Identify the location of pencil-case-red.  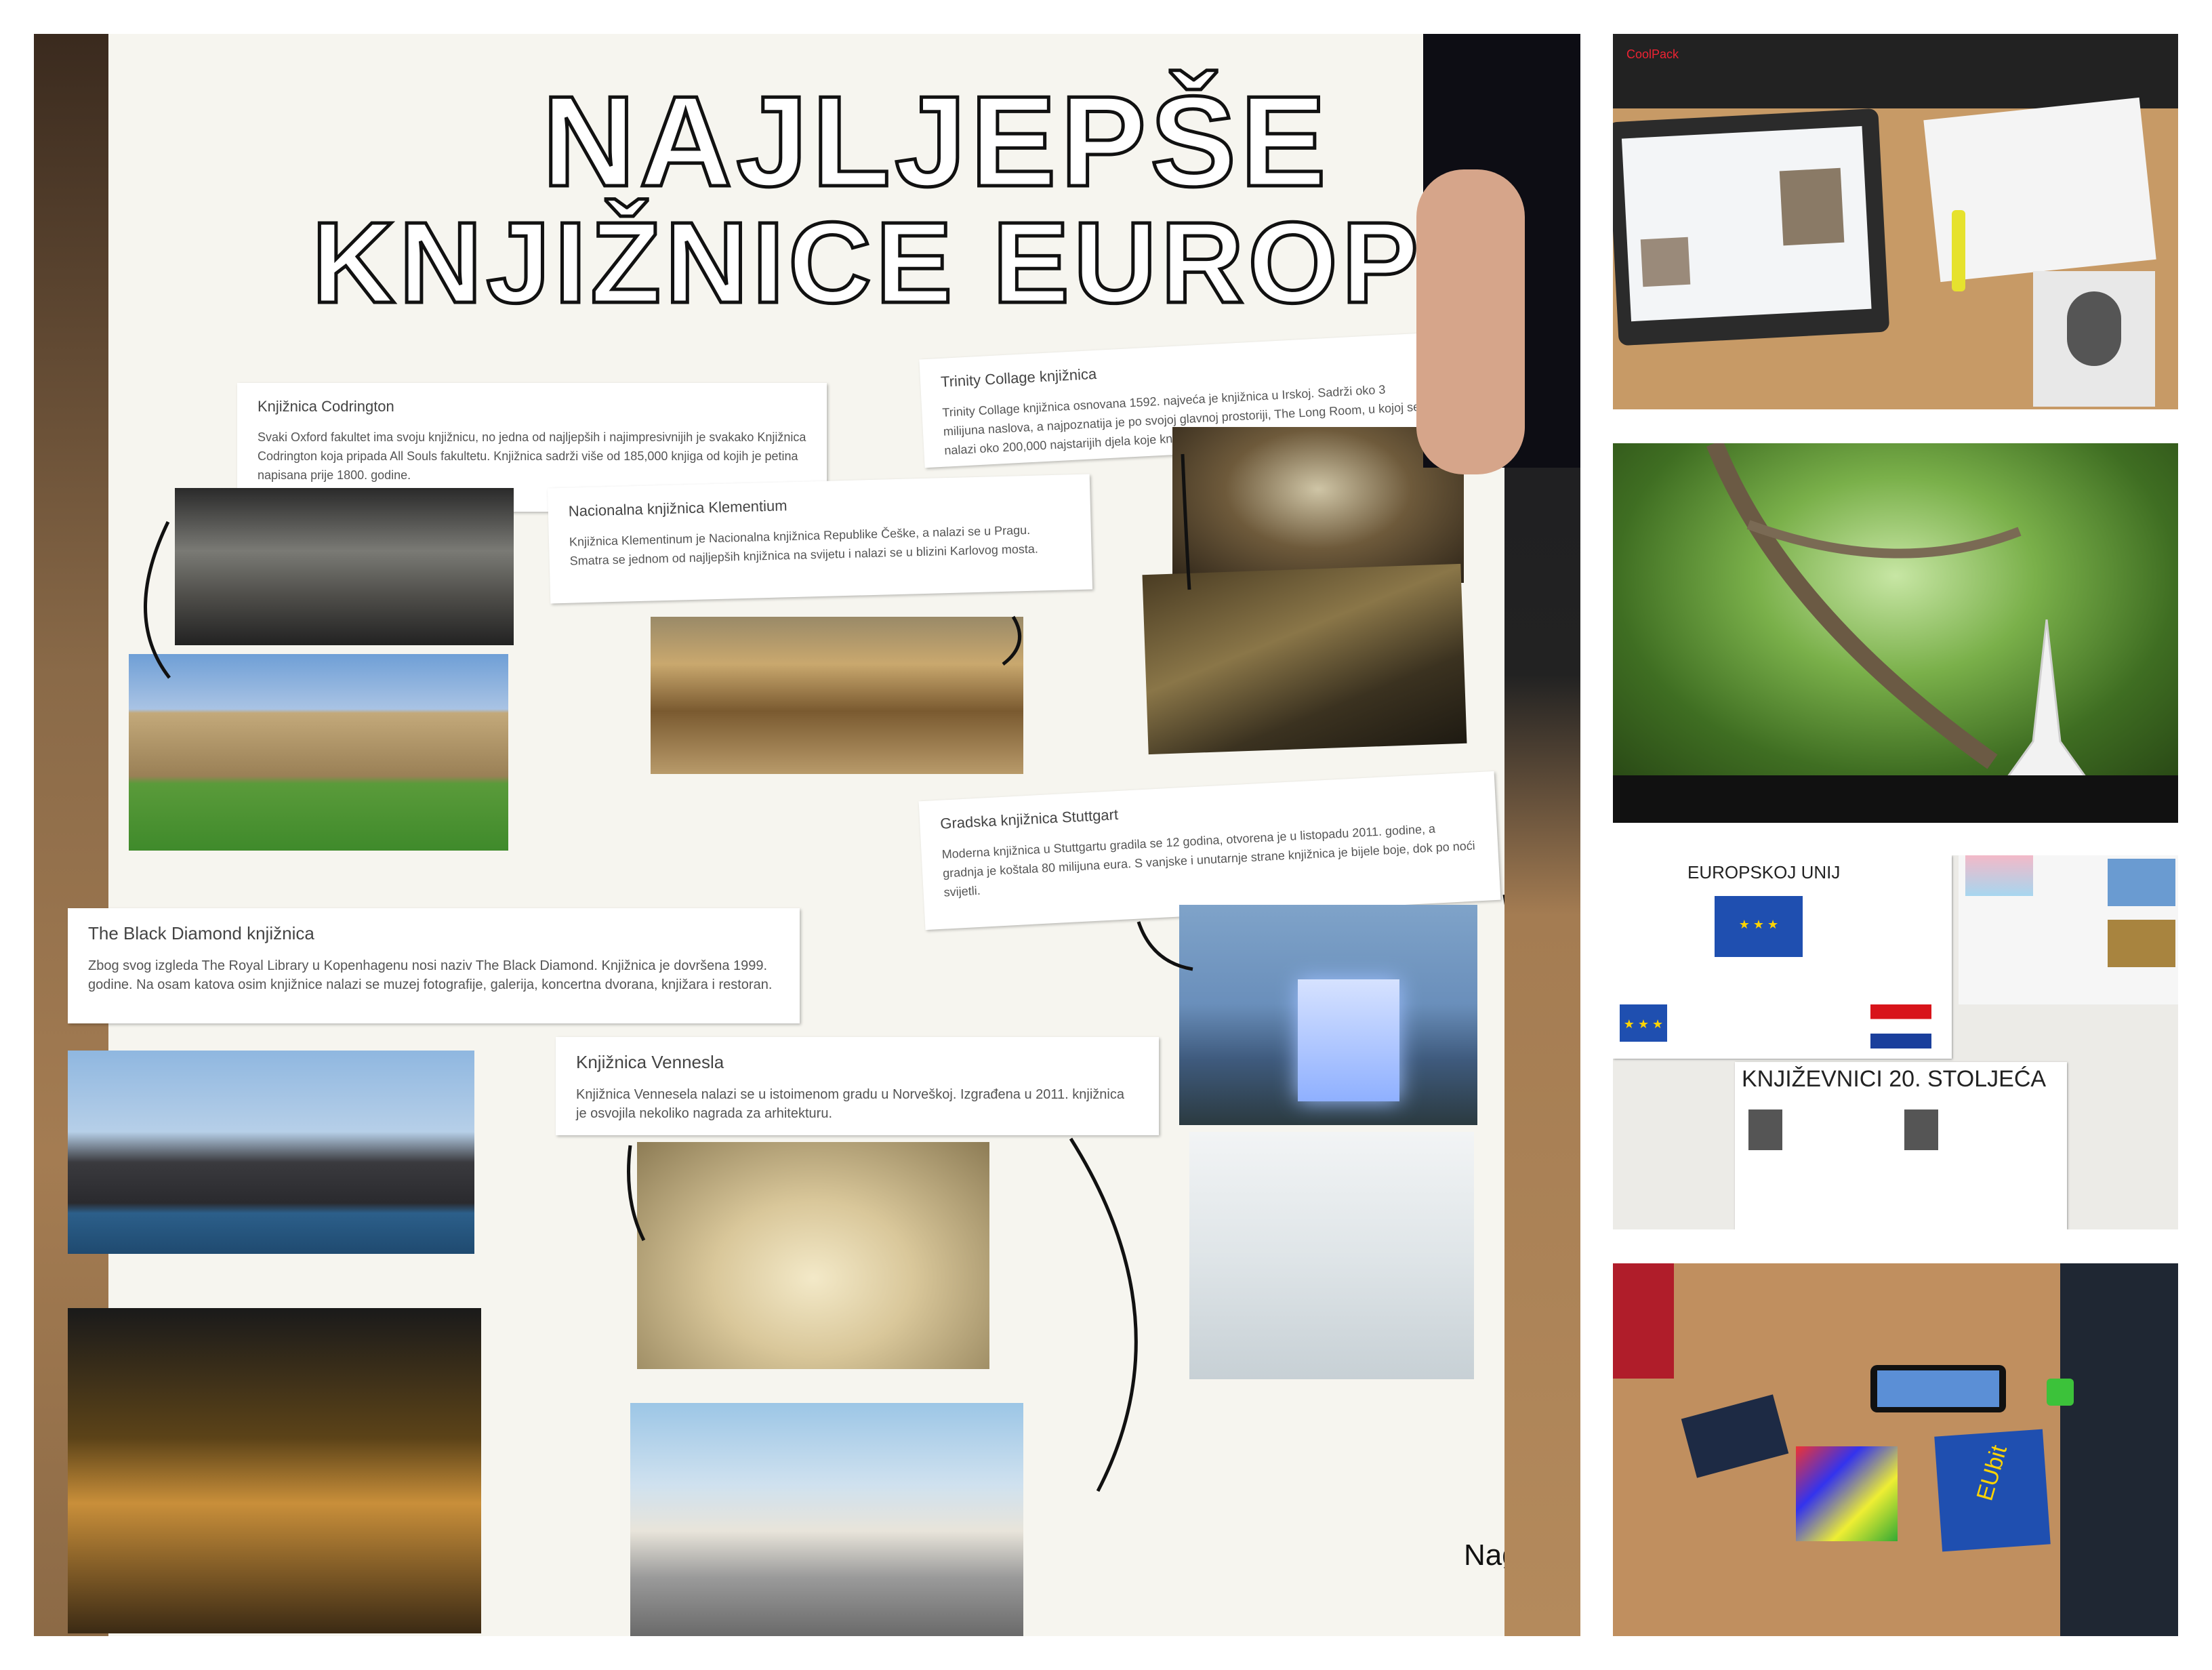
(1644, 1321).